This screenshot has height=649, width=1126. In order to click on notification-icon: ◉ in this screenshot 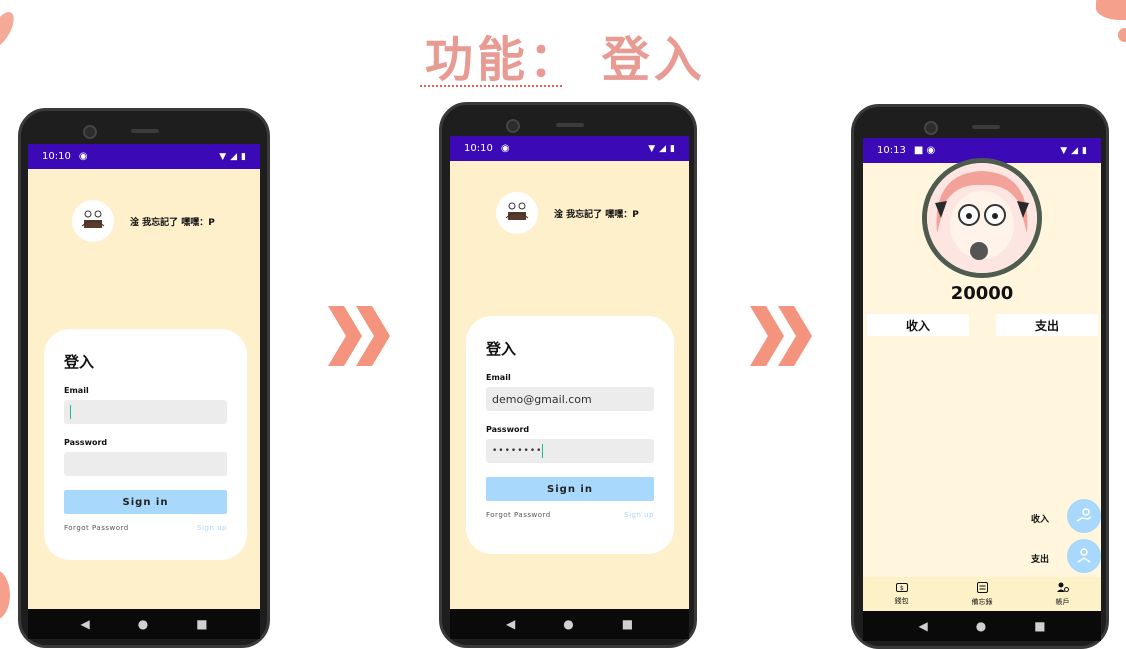, I will do `click(83, 156)`.